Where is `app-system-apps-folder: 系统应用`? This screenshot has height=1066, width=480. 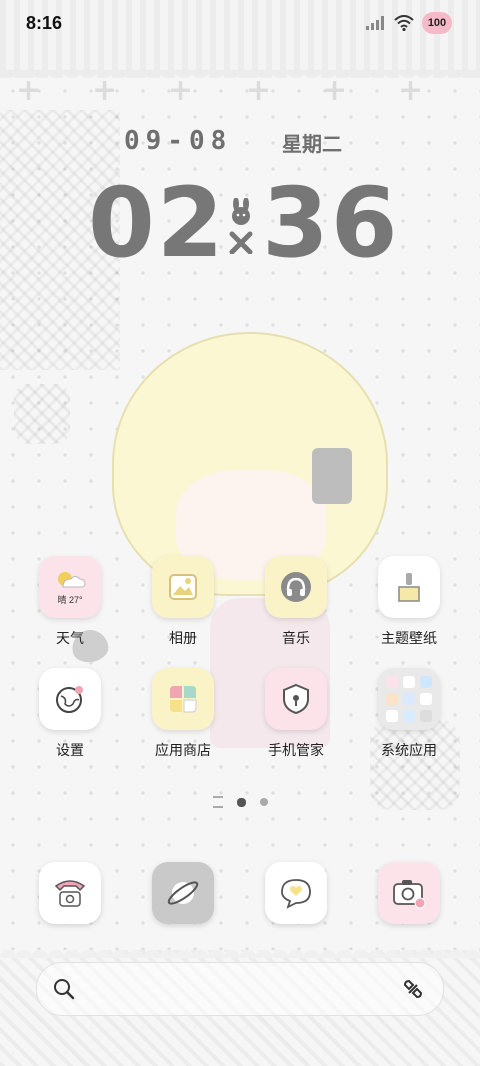 app-system-apps-folder: 系统应用 is located at coordinates (409, 714).